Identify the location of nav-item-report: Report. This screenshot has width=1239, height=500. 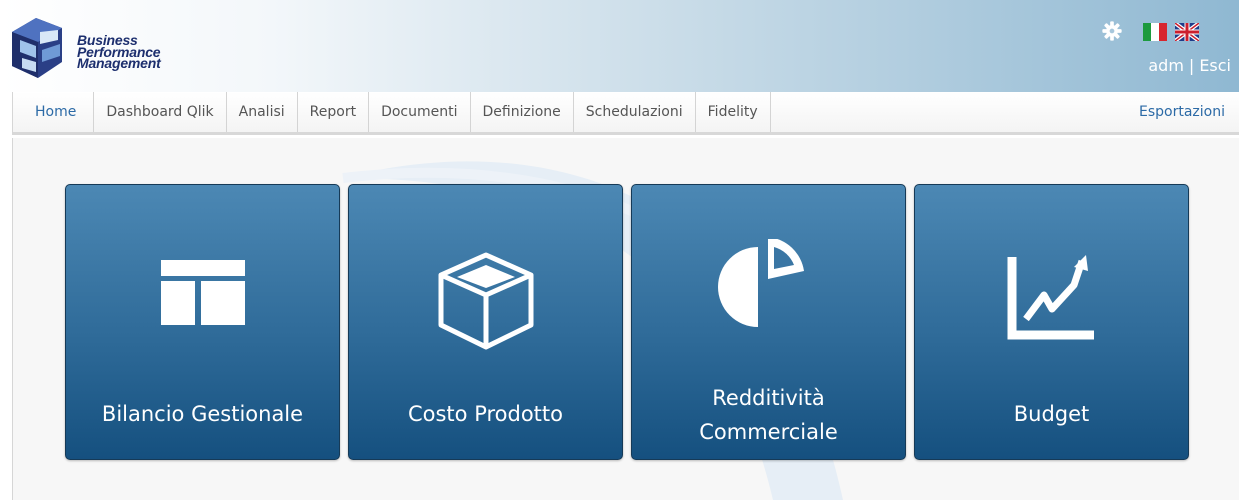
(334, 112).